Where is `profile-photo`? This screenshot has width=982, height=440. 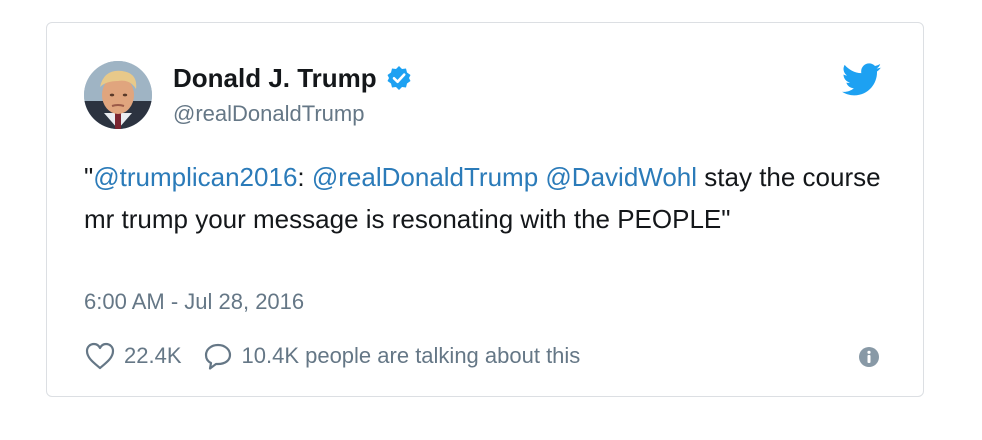
profile-photo is located at coordinates (118, 95).